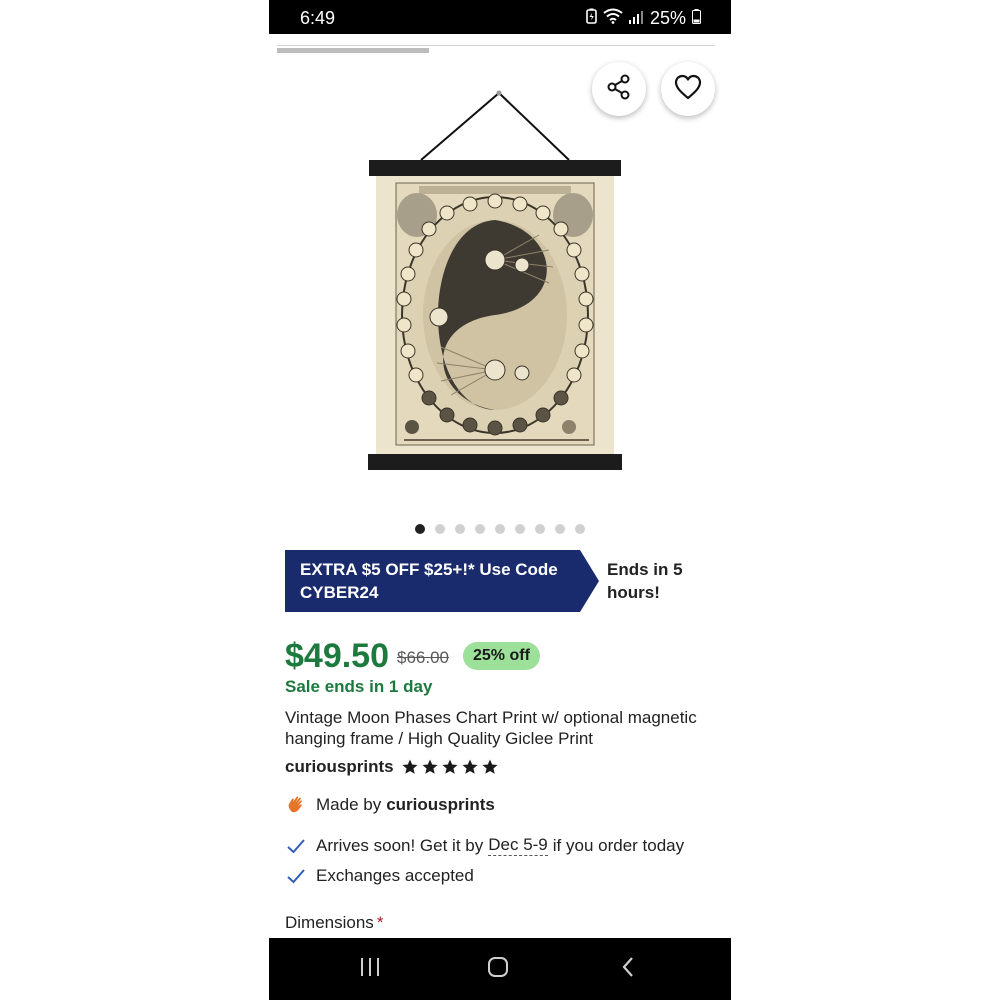 This screenshot has height=1000, width=1000. I want to click on made-by-row: Made by curiousprints, so click(390, 805).